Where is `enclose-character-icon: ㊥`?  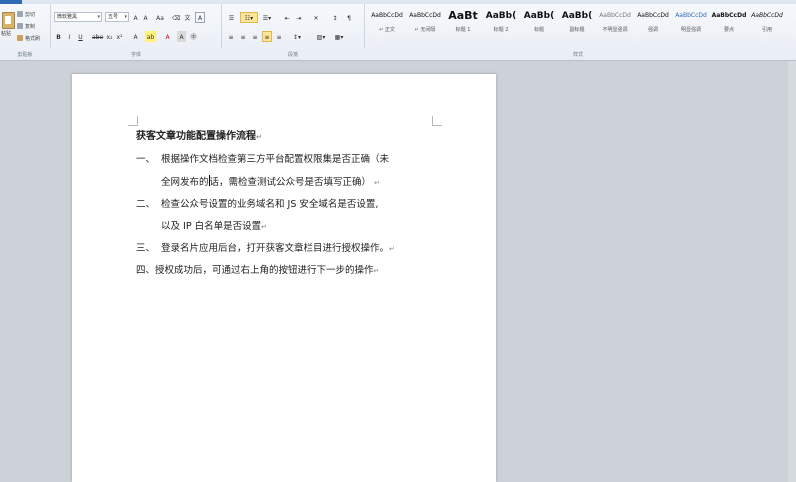 enclose-character-icon: ㊥ is located at coordinates (193, 36).